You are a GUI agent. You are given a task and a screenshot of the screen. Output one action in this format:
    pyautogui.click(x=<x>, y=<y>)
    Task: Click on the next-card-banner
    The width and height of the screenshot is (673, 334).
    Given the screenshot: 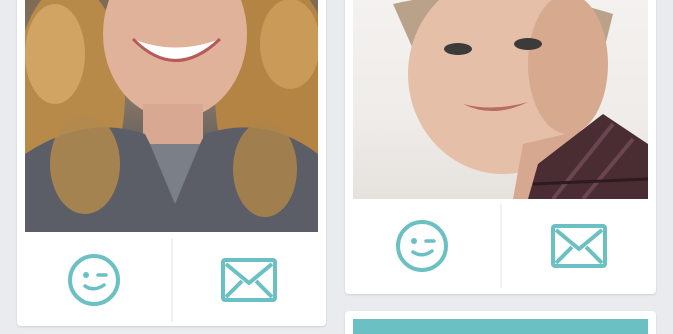 What is the action you would take?
    pyautogui.click(x=500, y=326)
    